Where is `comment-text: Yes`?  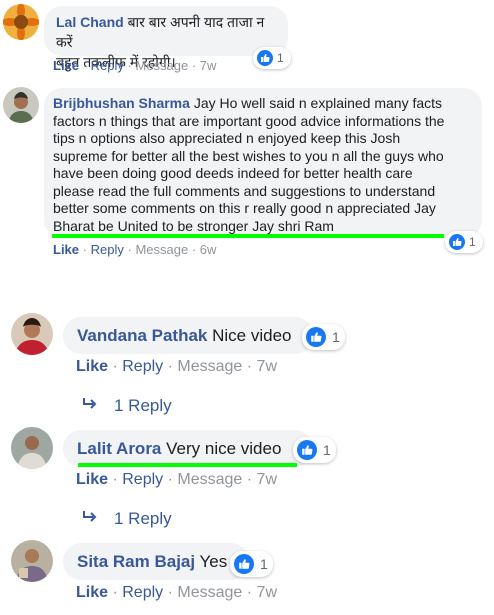 comment-text: Yes is located at coordinates (213, 561).